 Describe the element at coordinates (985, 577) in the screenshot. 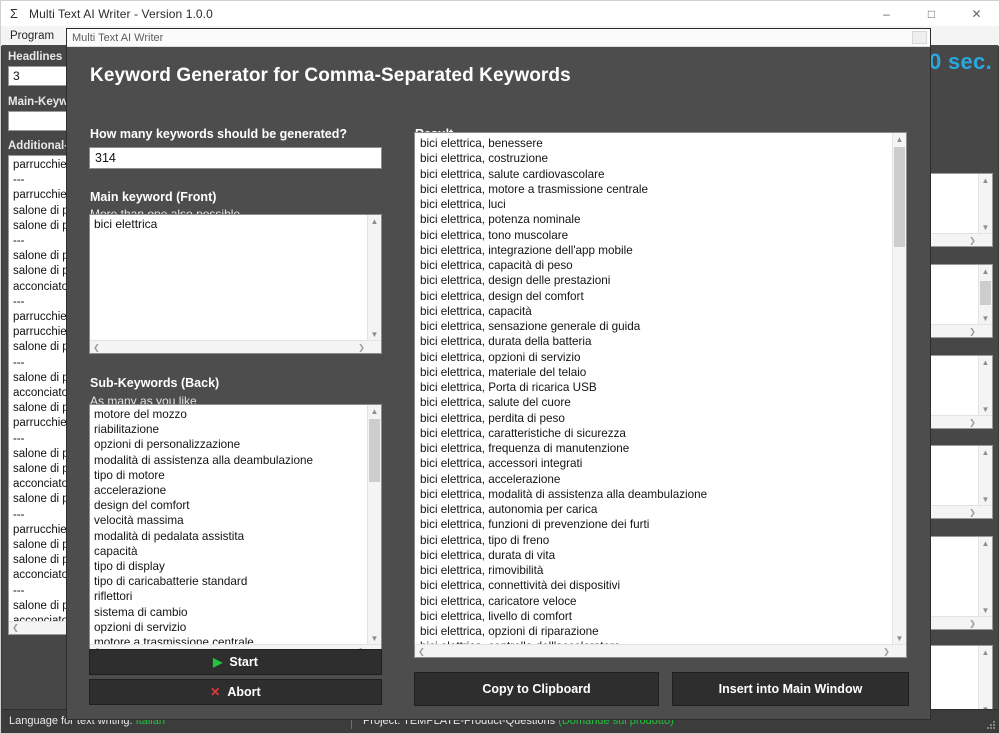

I see `preview-5-scrollbar: ▲ ▼` at that location.